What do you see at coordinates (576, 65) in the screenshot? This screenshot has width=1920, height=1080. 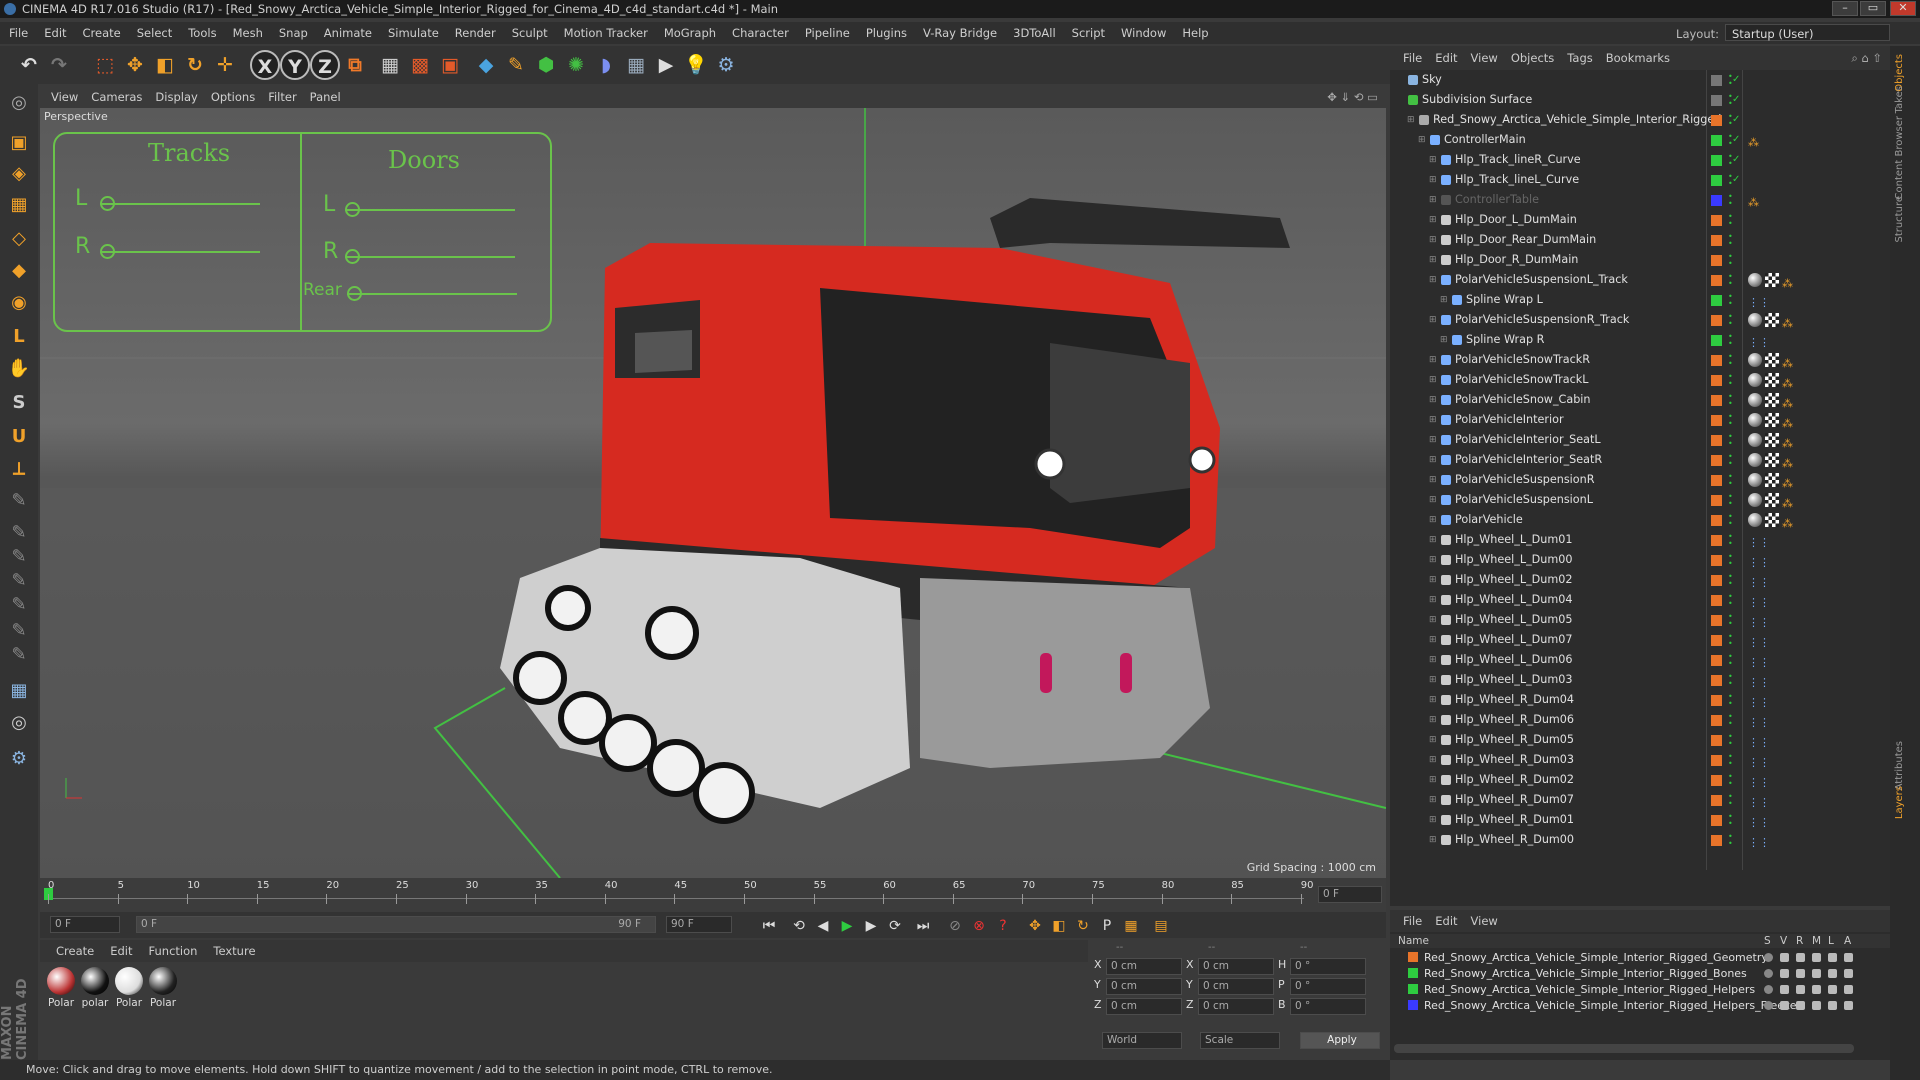 I see `array-icon: ✺` at bounding box center [576, 65].